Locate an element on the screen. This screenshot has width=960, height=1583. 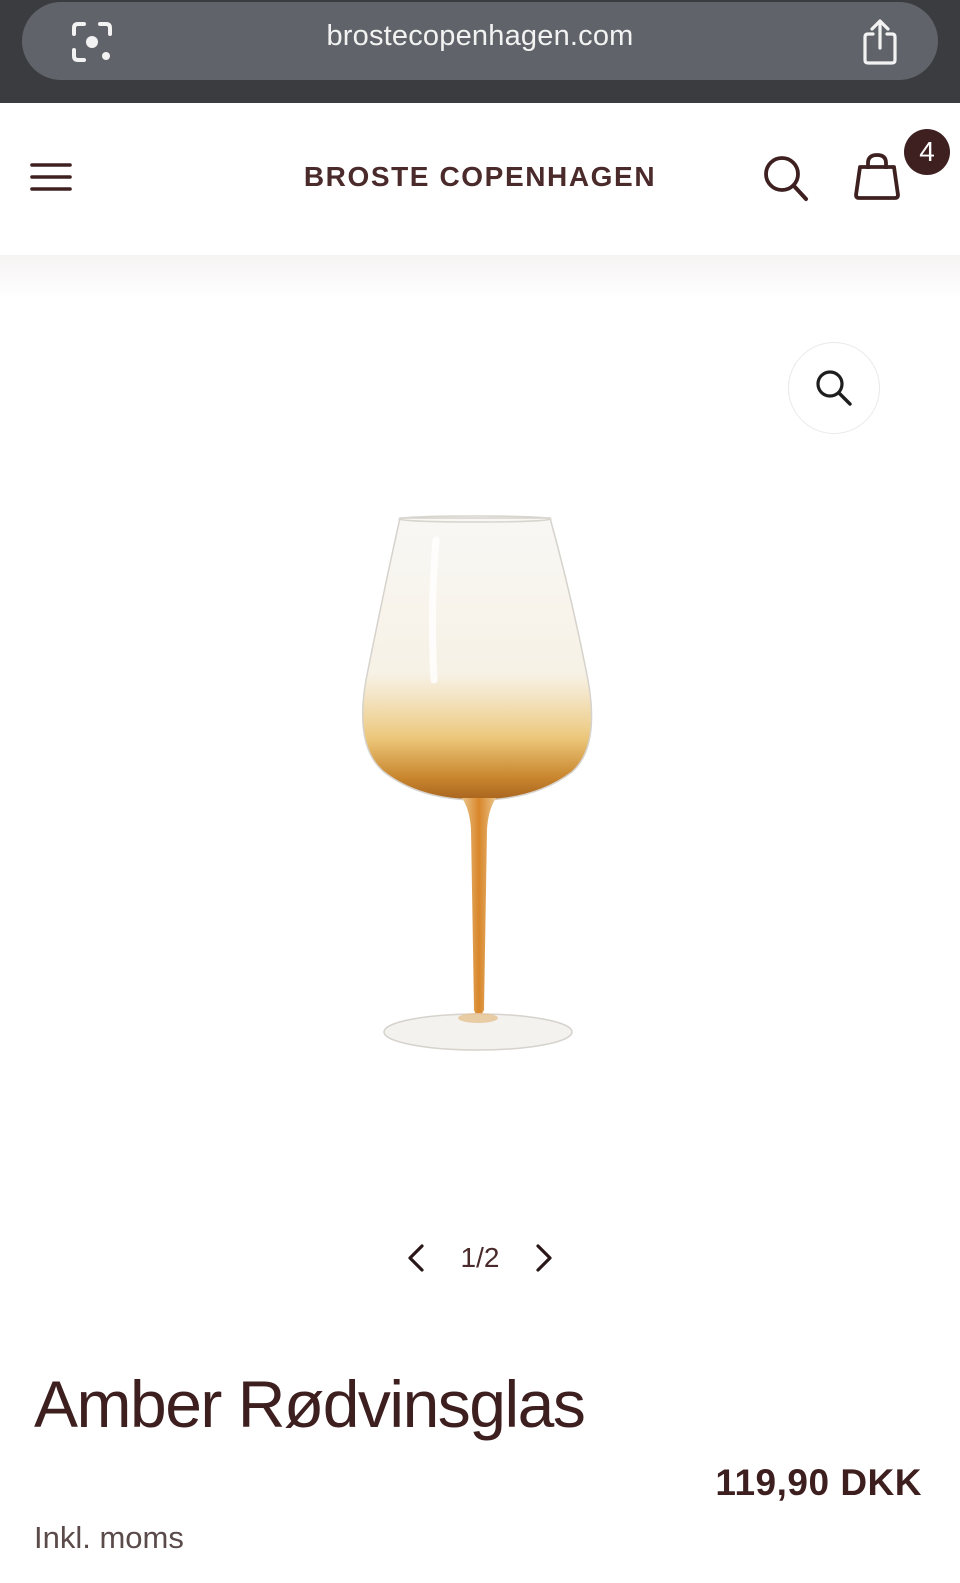
gallery-pagination: 1/2 is located at coordinates (480, 1258).